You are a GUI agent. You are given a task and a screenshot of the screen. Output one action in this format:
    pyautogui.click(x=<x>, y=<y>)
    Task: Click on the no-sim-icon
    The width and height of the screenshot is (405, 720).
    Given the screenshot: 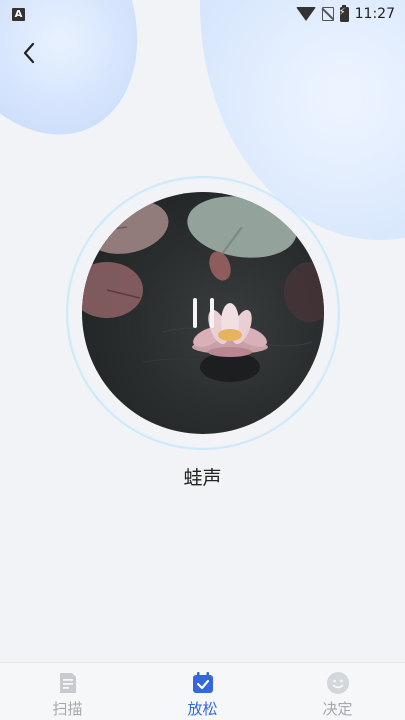 What is the action you would take?
    pyautogui.click(x=327, y=14)
    